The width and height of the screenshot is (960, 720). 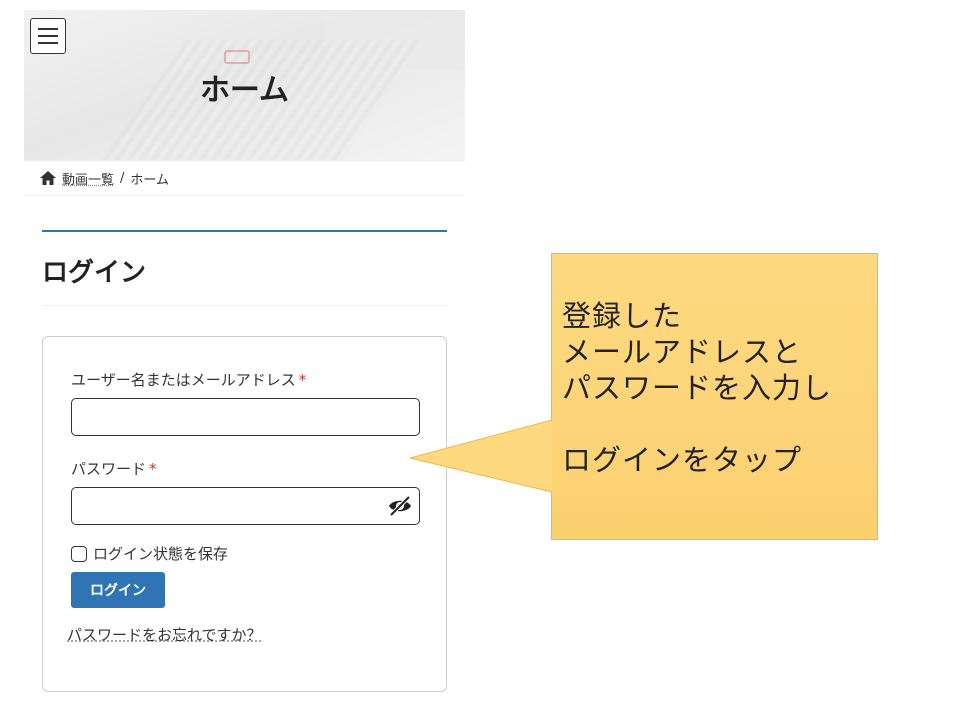 I want to click on remember-me: ログイン状態を保存, so click(x=244, y=553).